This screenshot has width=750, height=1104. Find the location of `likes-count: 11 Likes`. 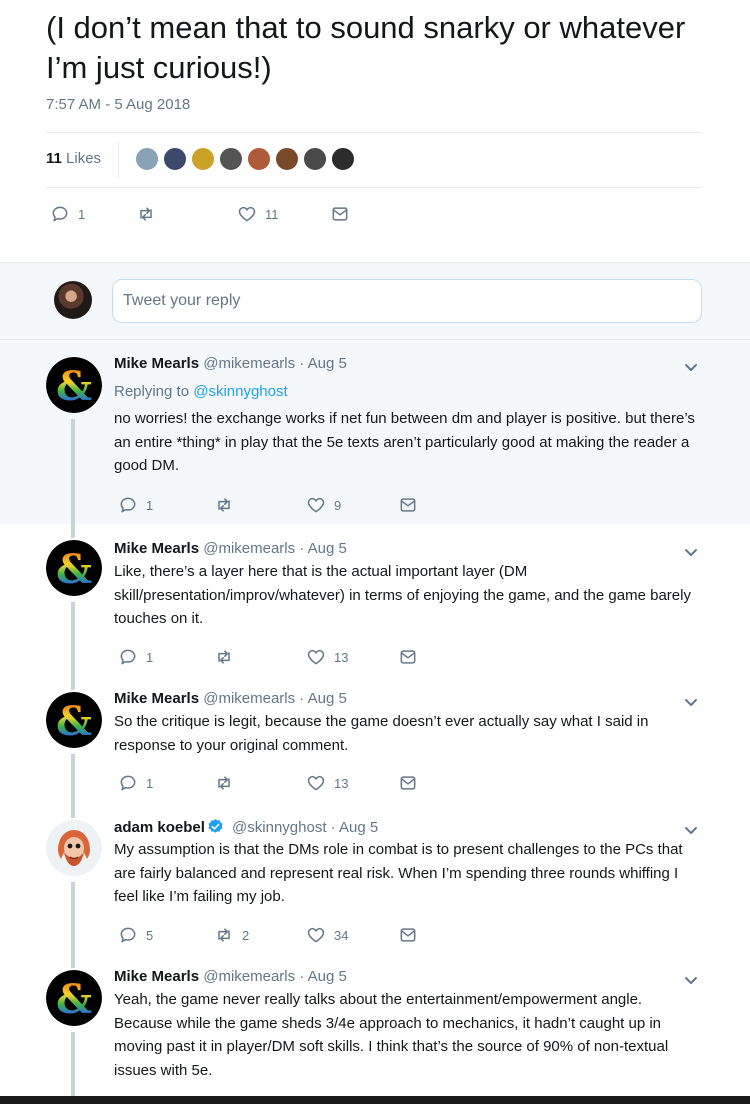

likes-count: 11 Likes is located at coordinates (73, 158).